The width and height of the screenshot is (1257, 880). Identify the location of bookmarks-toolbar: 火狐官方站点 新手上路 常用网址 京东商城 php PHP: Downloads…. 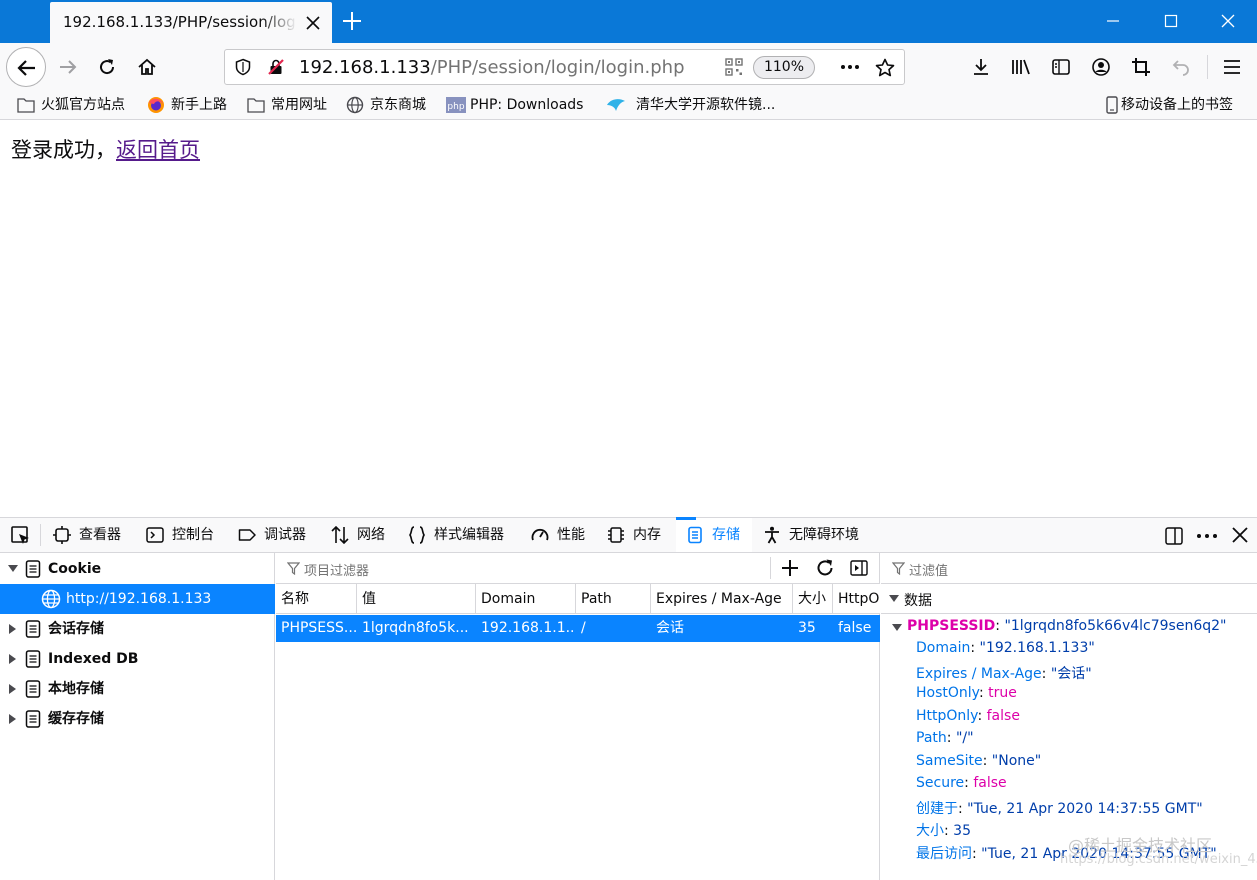
(628, 105).